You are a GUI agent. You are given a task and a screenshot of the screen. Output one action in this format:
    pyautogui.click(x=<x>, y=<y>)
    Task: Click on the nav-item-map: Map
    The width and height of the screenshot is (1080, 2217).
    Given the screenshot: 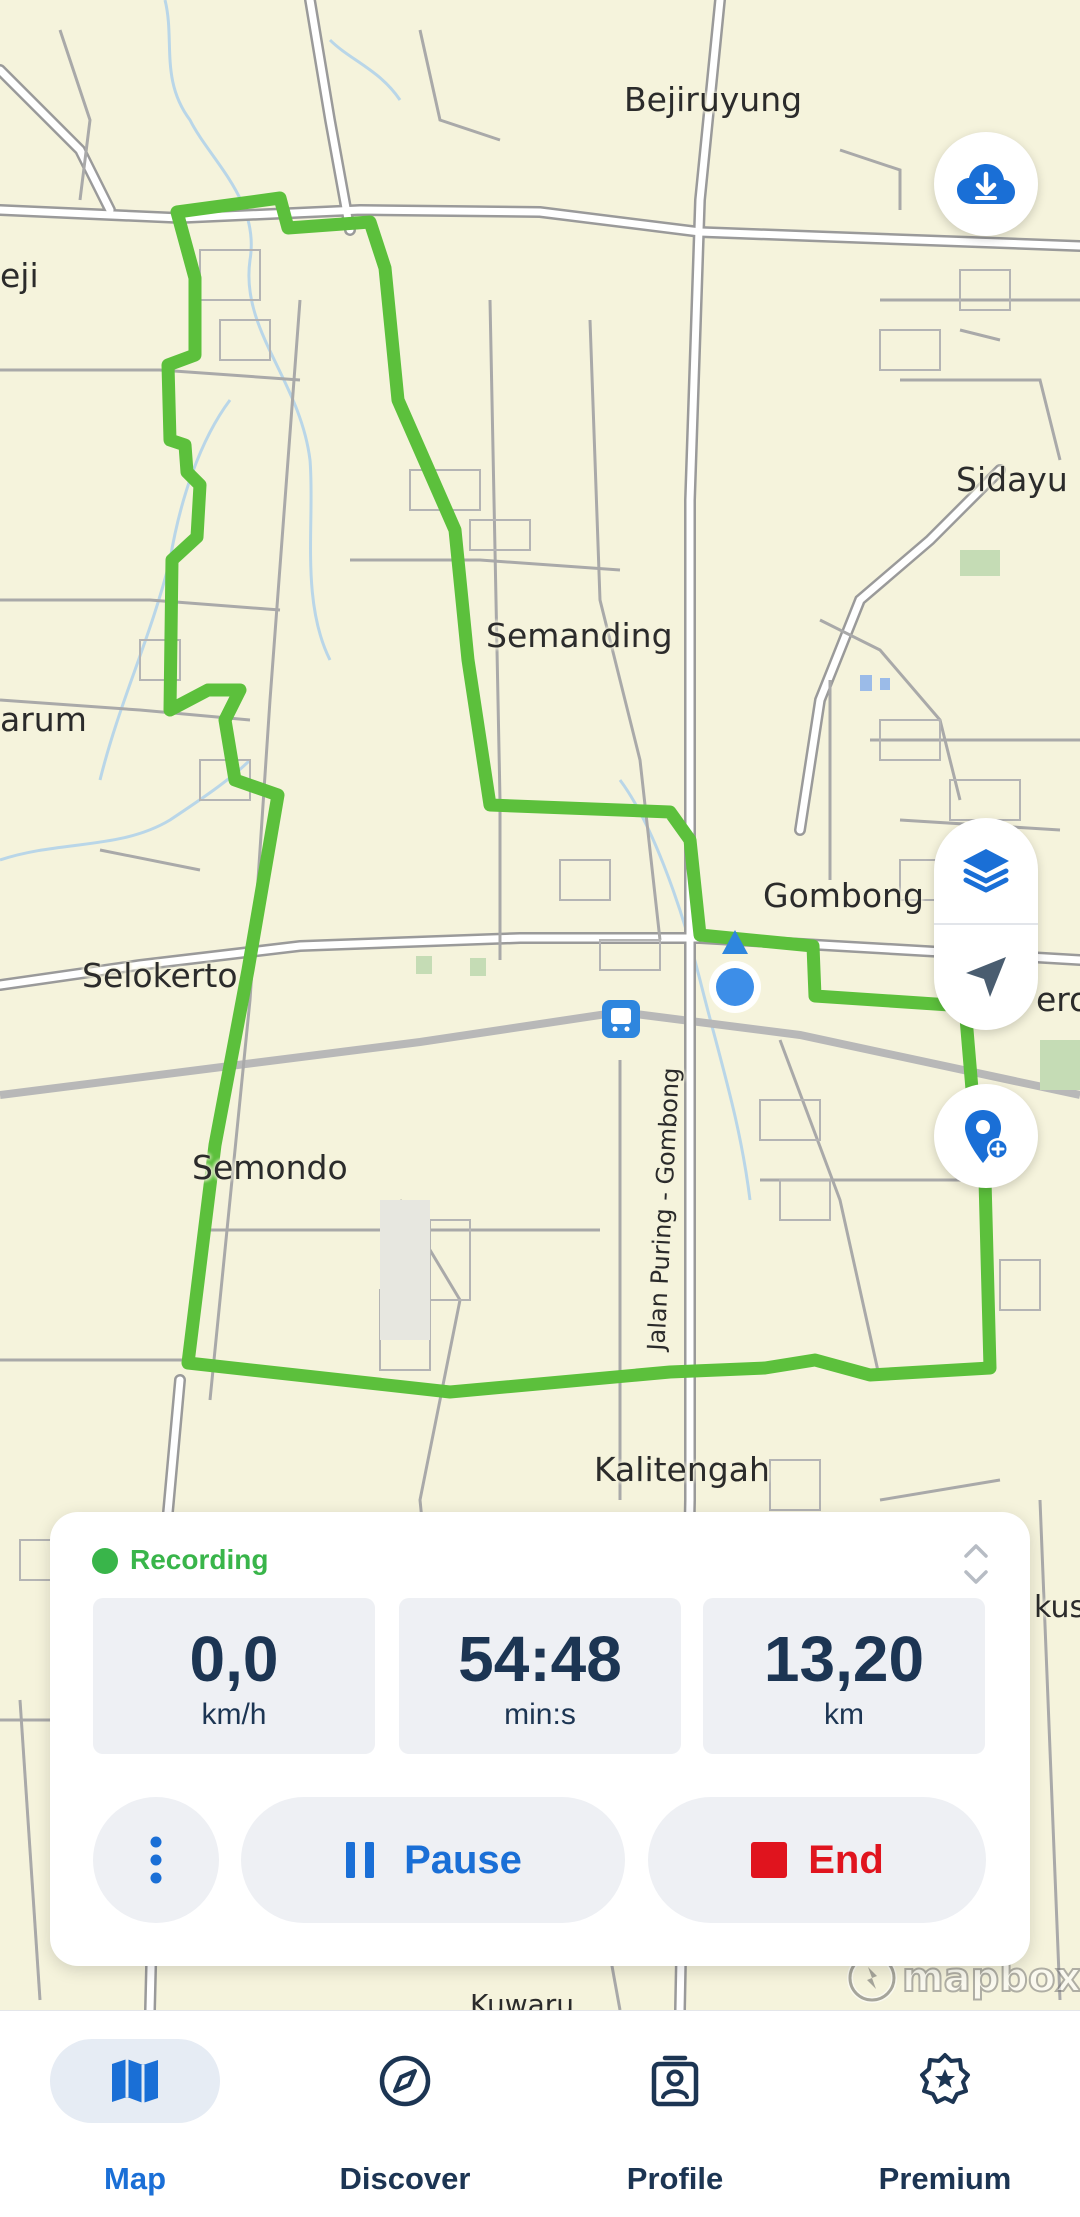 What is the action you would take?
    pyautogui.click(x=135, y=2114)
    